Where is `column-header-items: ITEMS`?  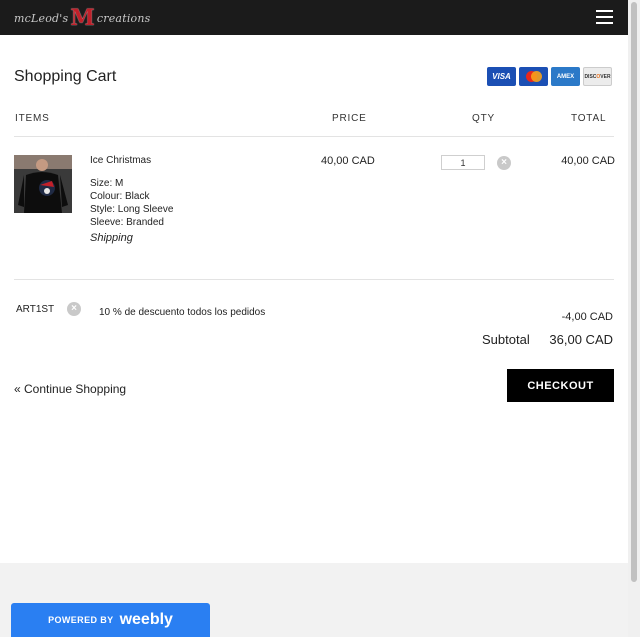 column-header-items: ITEMS is located at coordinates (32, 118).